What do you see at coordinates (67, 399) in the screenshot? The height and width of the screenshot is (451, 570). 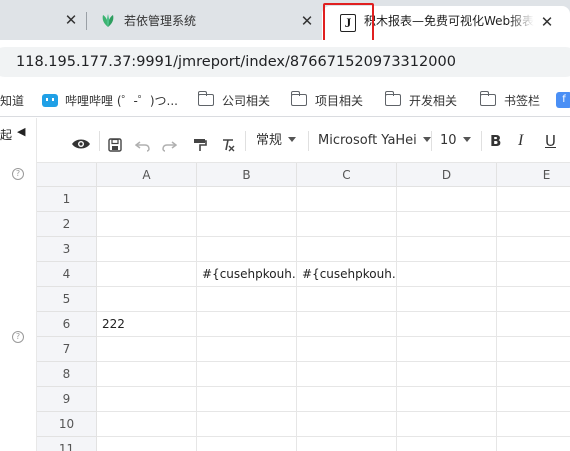 I see `row-header-9: 9` at bounding box center [67, 399].